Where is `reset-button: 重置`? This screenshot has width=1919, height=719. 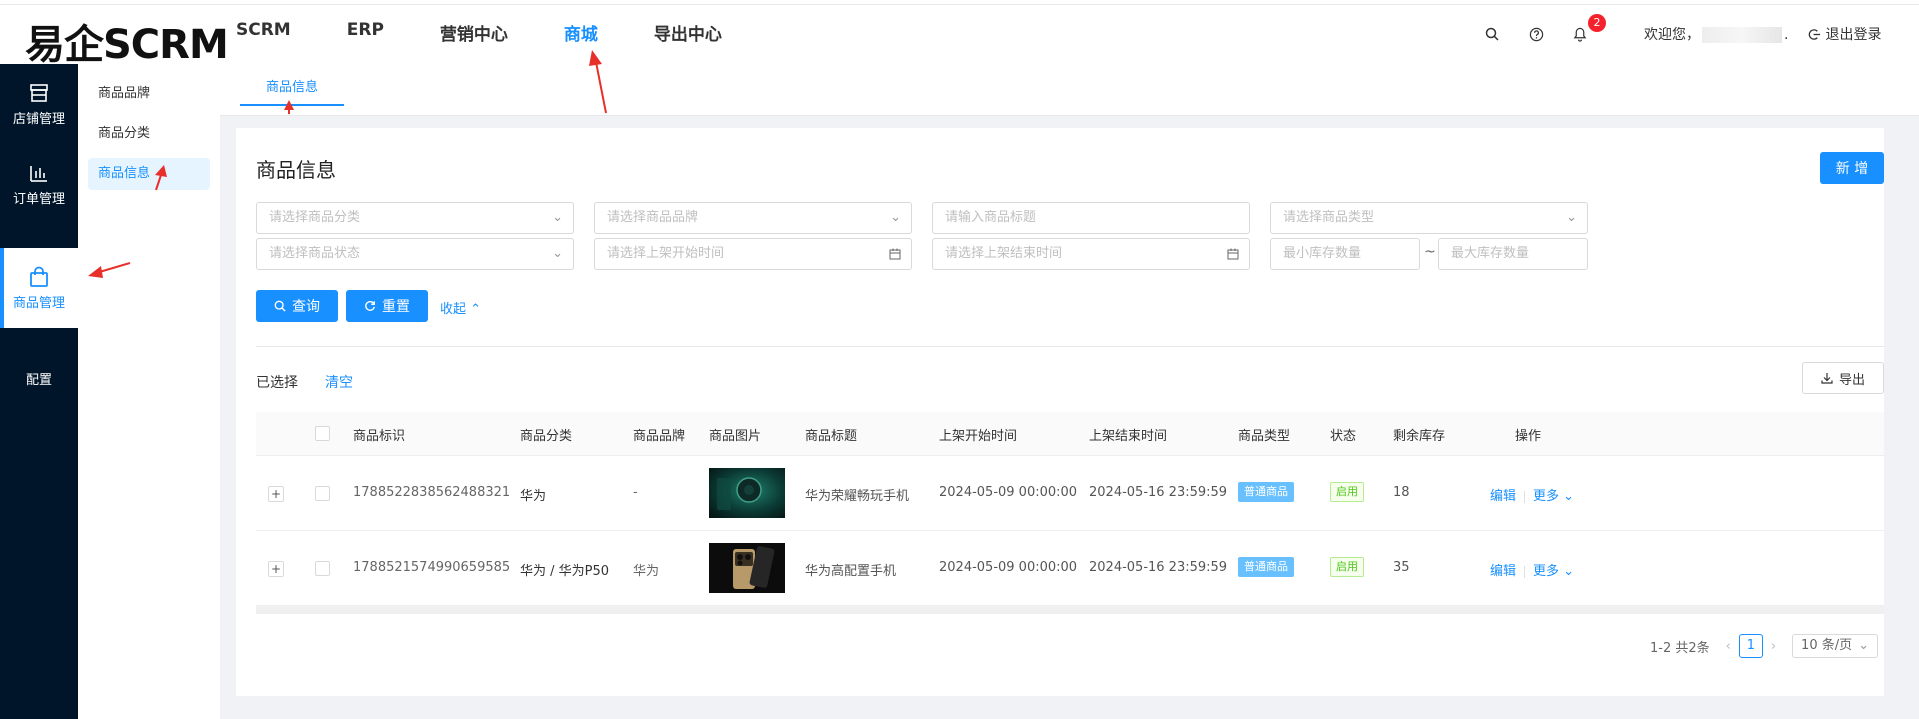
reset-button: 重置 is located at coordinates (387, 306).